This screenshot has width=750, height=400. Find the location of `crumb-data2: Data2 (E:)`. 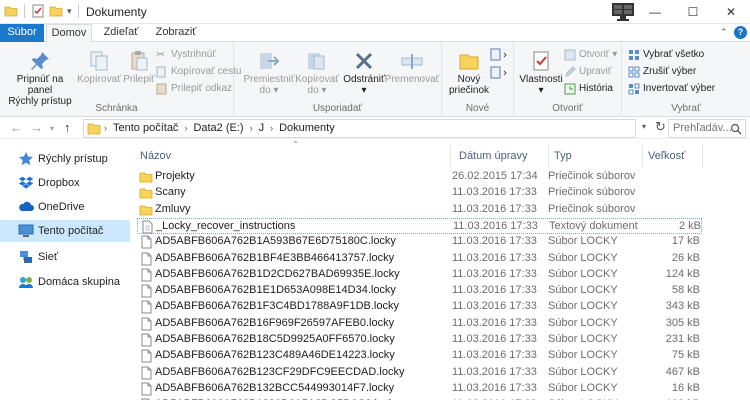

crumb-data2: Data2 (E:) is located at coordinates (218, 128).